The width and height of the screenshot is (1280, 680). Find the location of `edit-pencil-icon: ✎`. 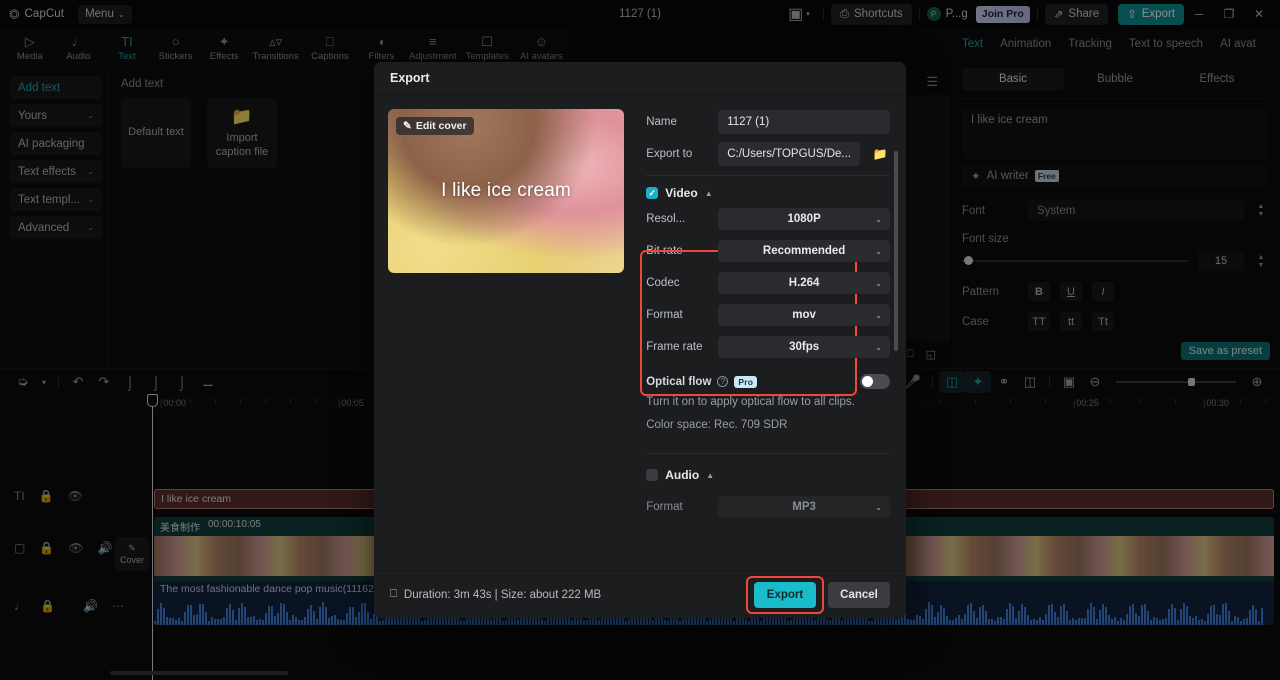

edit-pencil-icon: ✎ is located at coordinates (407, 126).